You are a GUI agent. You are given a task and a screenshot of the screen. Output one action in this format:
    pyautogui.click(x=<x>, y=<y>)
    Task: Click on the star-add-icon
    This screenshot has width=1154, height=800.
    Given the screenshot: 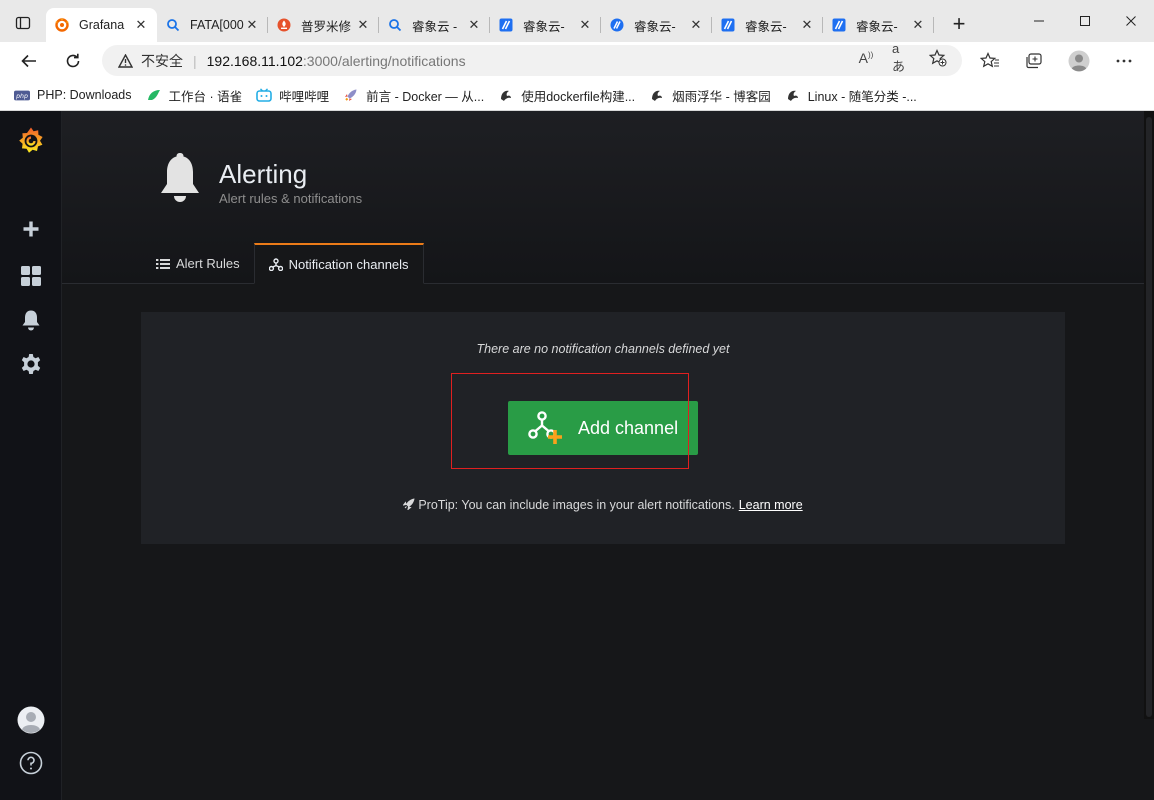 What is the action you would take?
    pyautogui.click(x=938, y=58)
    